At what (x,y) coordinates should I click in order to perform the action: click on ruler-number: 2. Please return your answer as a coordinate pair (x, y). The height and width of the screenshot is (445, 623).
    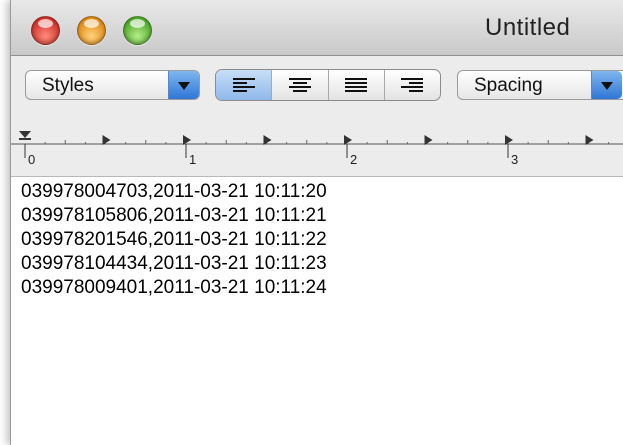
    Looking at the image, I should click on (353, 159).